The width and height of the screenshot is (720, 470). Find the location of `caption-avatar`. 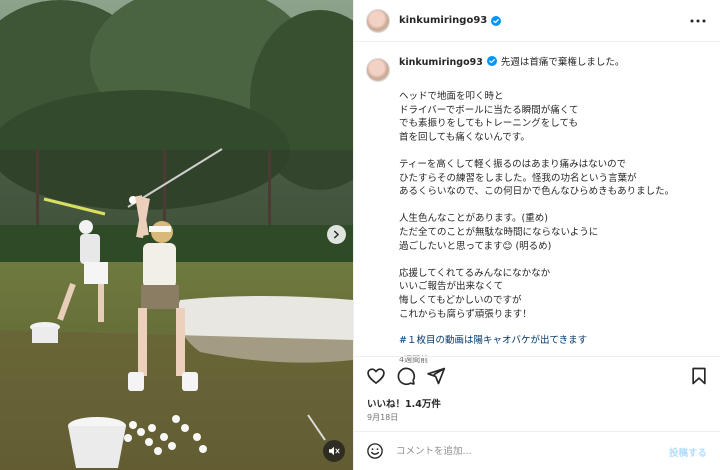

caption-avatar is located at coordinates (378, 70).